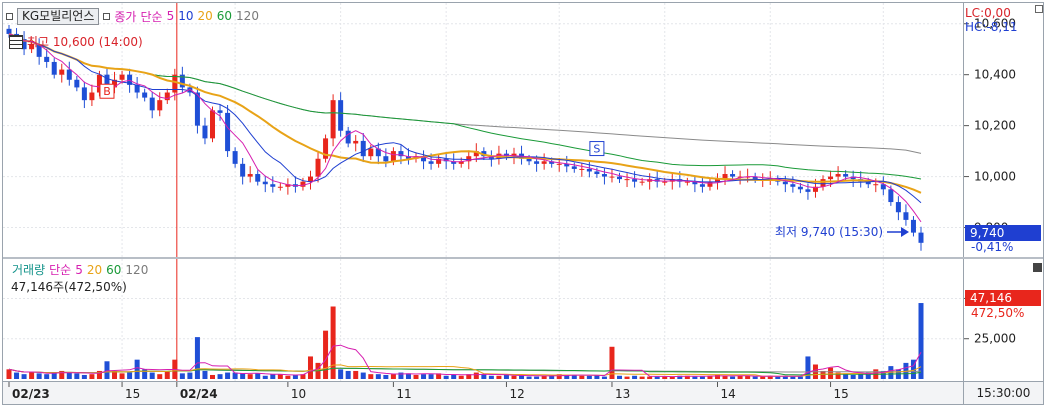 This screenshot has width=1046, height=407. Describe the element at coordinates (1003, 392) in the screenshot. I see `time-label: 15:30:00` at that location.